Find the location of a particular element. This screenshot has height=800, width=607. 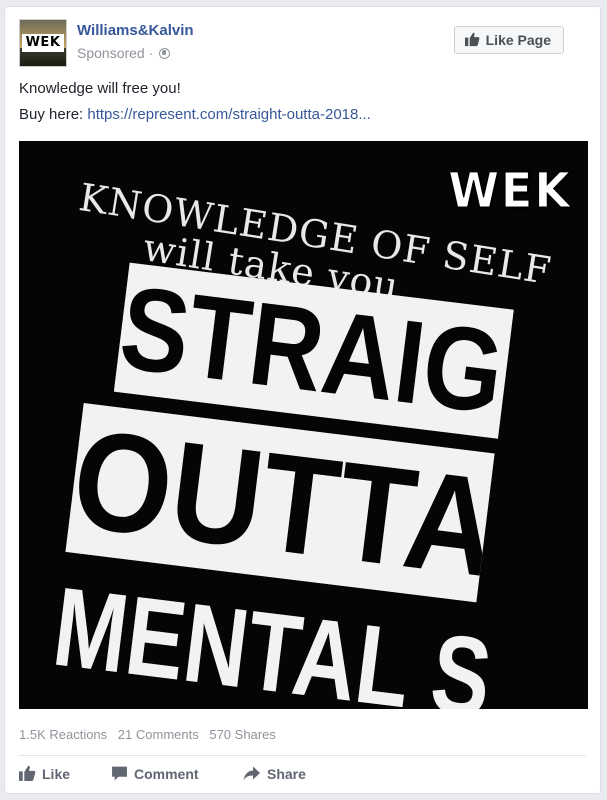

post-text-line: Knowledge will free you! is located at coordinates (100, 88).